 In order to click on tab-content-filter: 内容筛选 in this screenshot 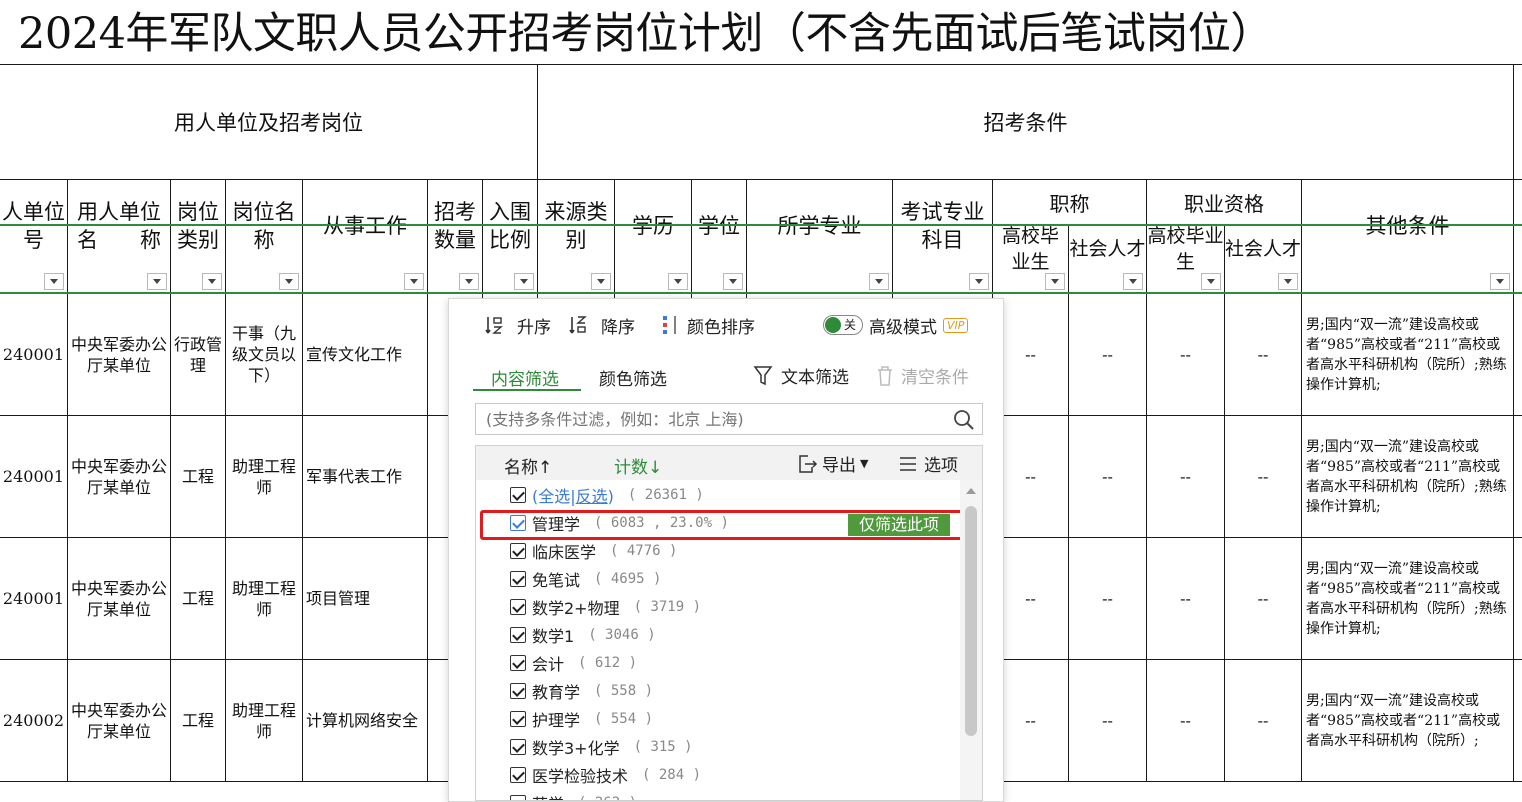, I will do `click(525, 377)`.